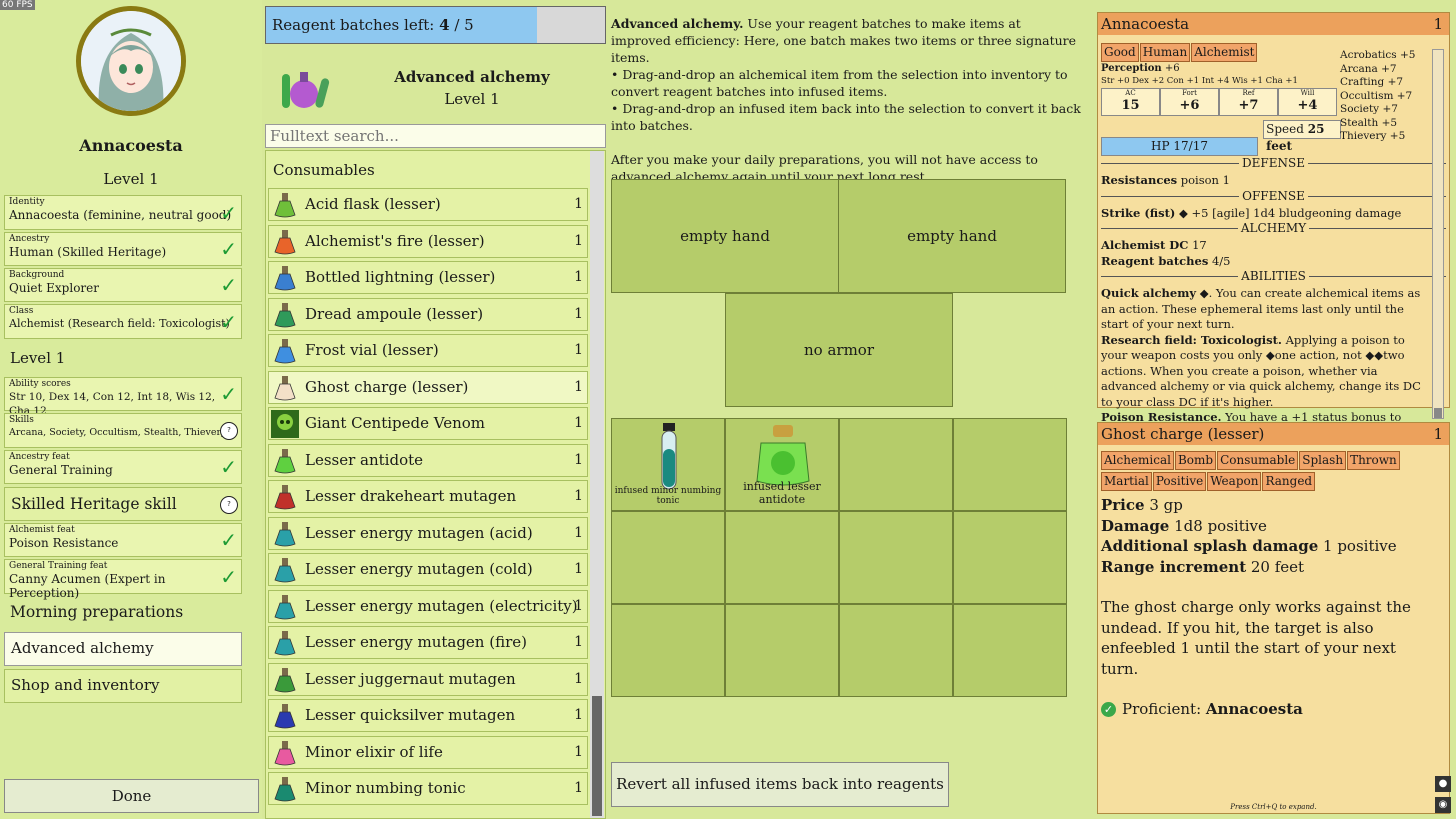 This screenshot has width=1456, height=819. I want to click on list-item: Lesser energy mutagen (cold) 1, so click(428, 569).